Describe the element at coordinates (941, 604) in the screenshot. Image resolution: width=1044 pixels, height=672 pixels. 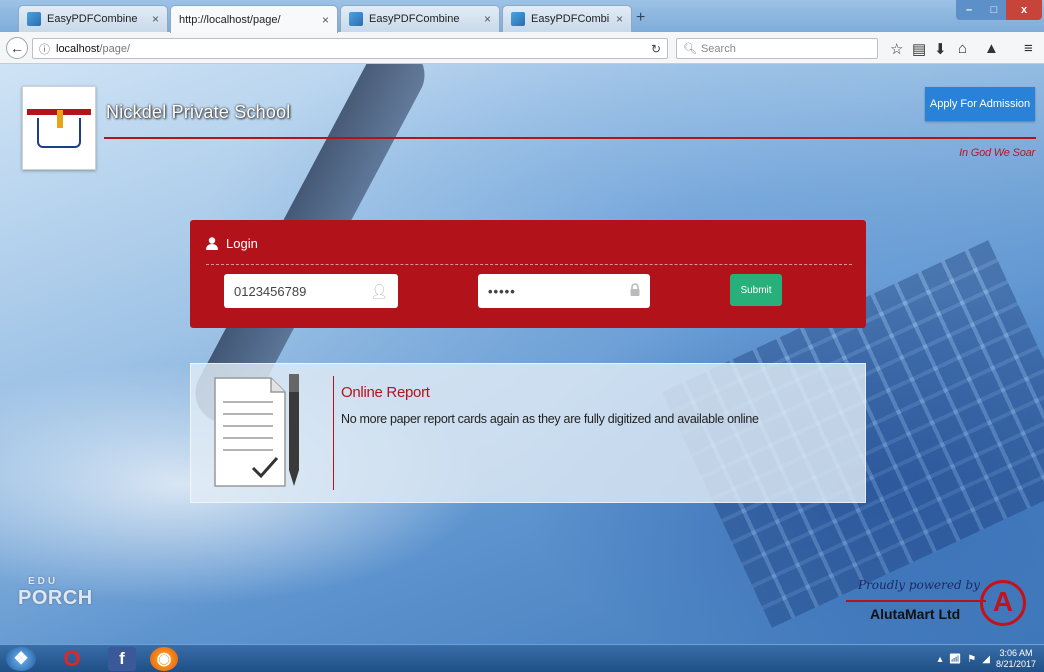
I see `powered-by-badge: Proudly powered by AlutaMart Ltd A` at that location.